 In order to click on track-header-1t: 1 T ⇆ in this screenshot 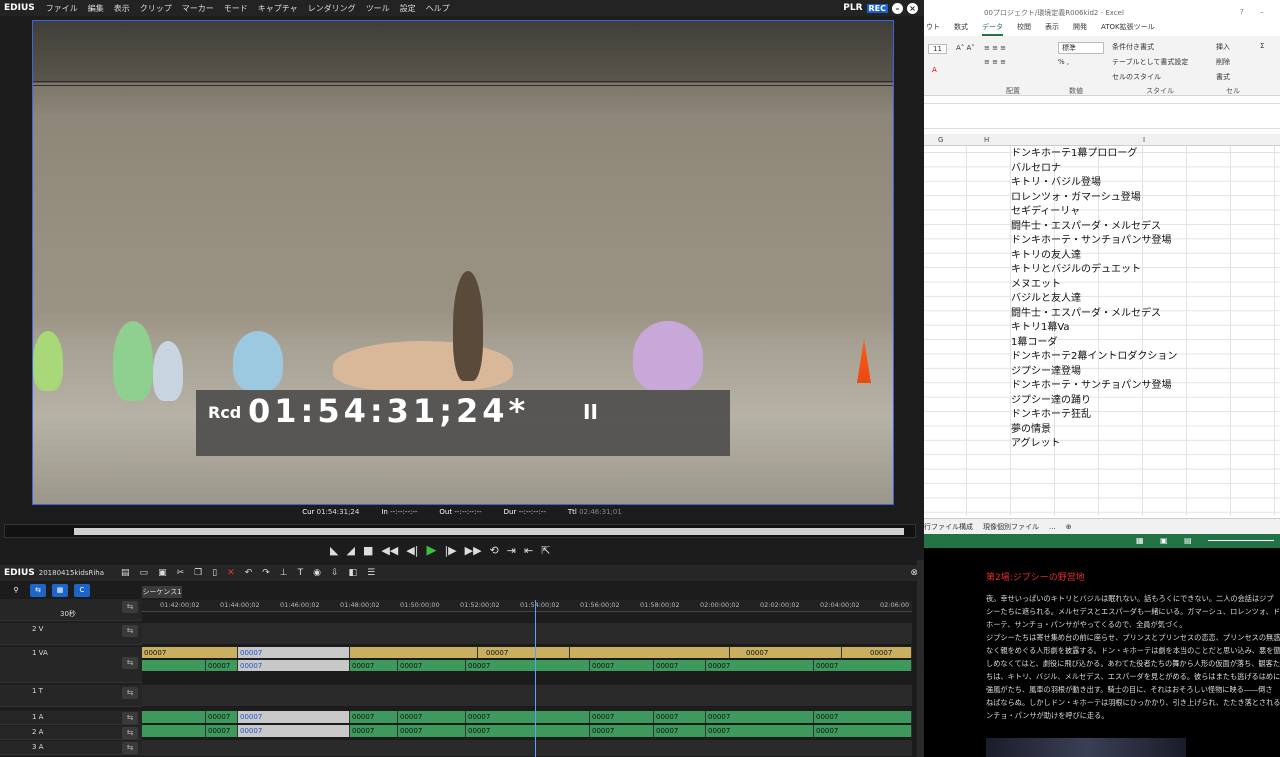, I will do `click(71, 696)`.